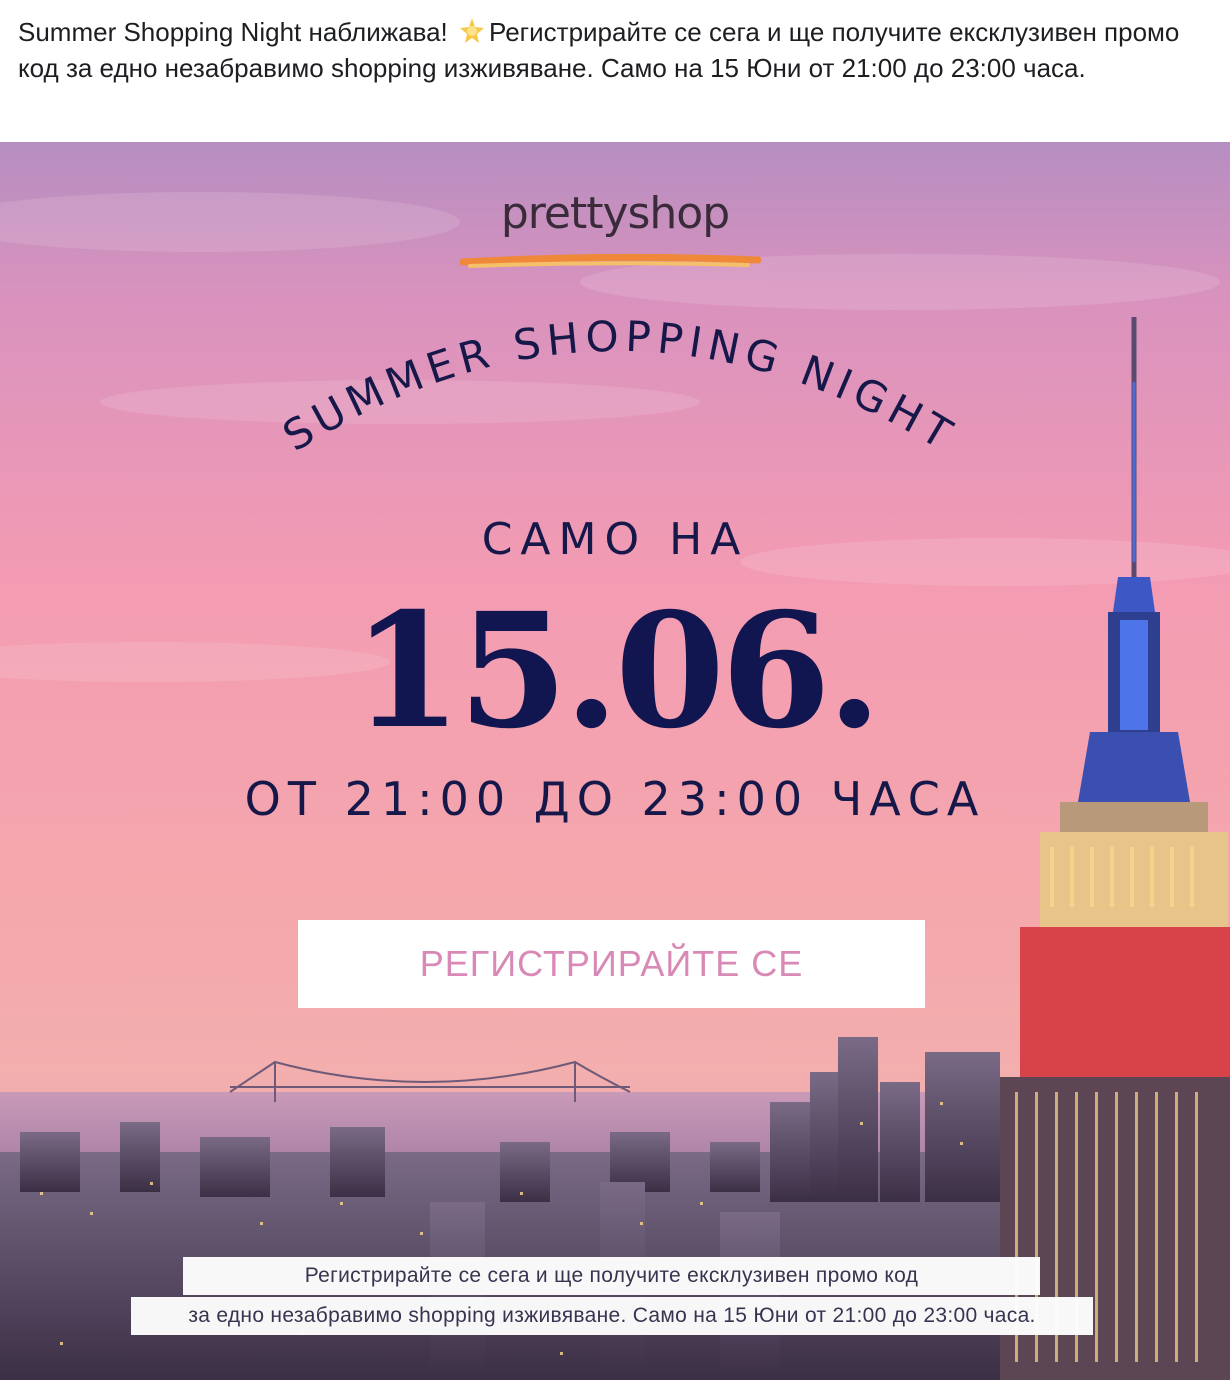  Describe the element at coordinates (615, 539) in the screenshot. I see `only-on-label: САМО НА` at that location.